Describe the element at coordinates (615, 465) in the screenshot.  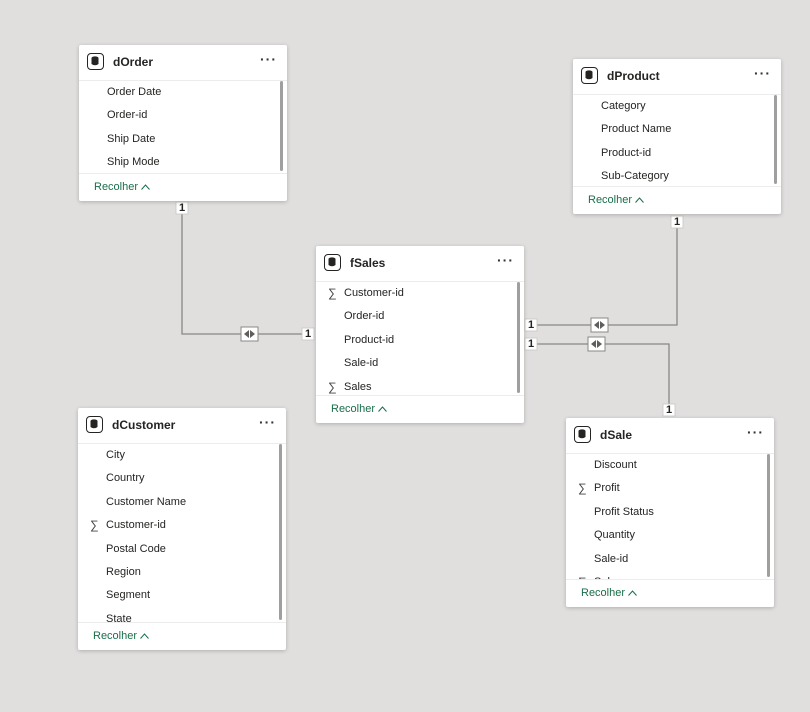
I see `field-name: Discount` at that location.